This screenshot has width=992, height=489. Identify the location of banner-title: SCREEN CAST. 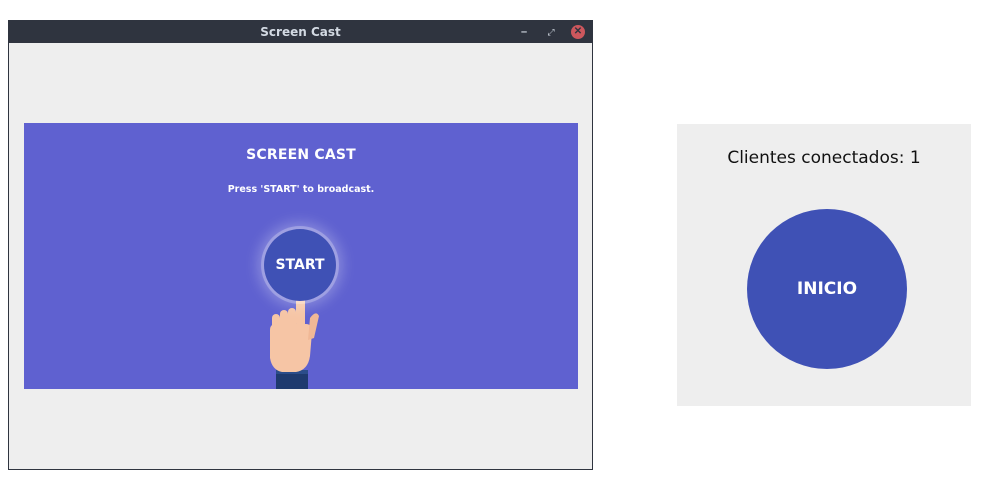
(301, 155).